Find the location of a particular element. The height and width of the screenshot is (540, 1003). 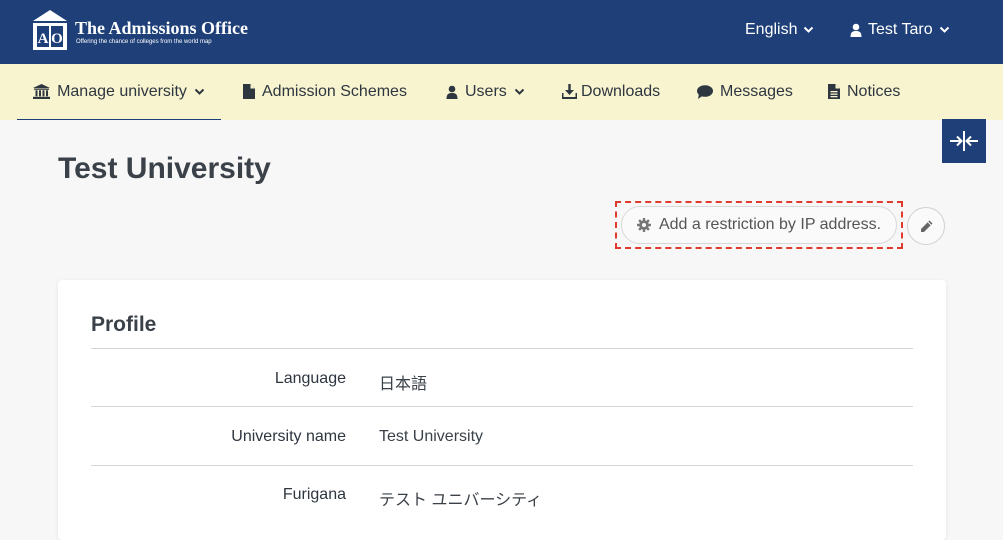

nav-admission-schemes: Admission Schemes is located at coordinates (325, 91).